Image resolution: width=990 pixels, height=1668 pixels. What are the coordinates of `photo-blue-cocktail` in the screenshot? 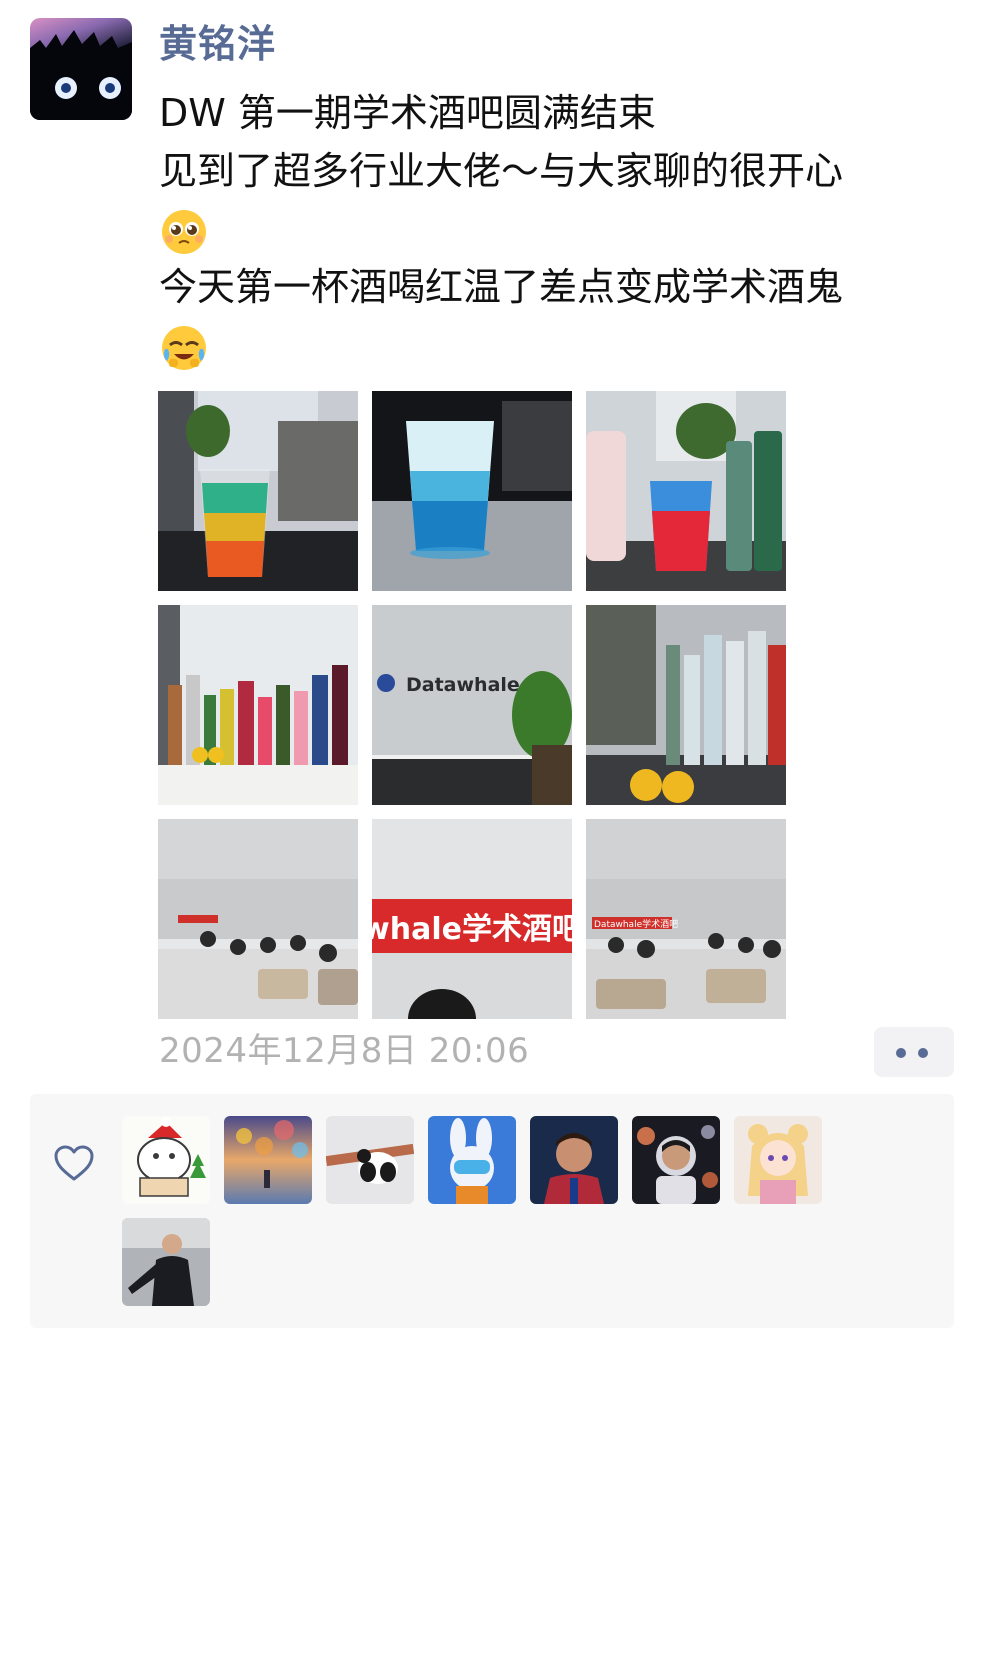 It's located at (472, 491).